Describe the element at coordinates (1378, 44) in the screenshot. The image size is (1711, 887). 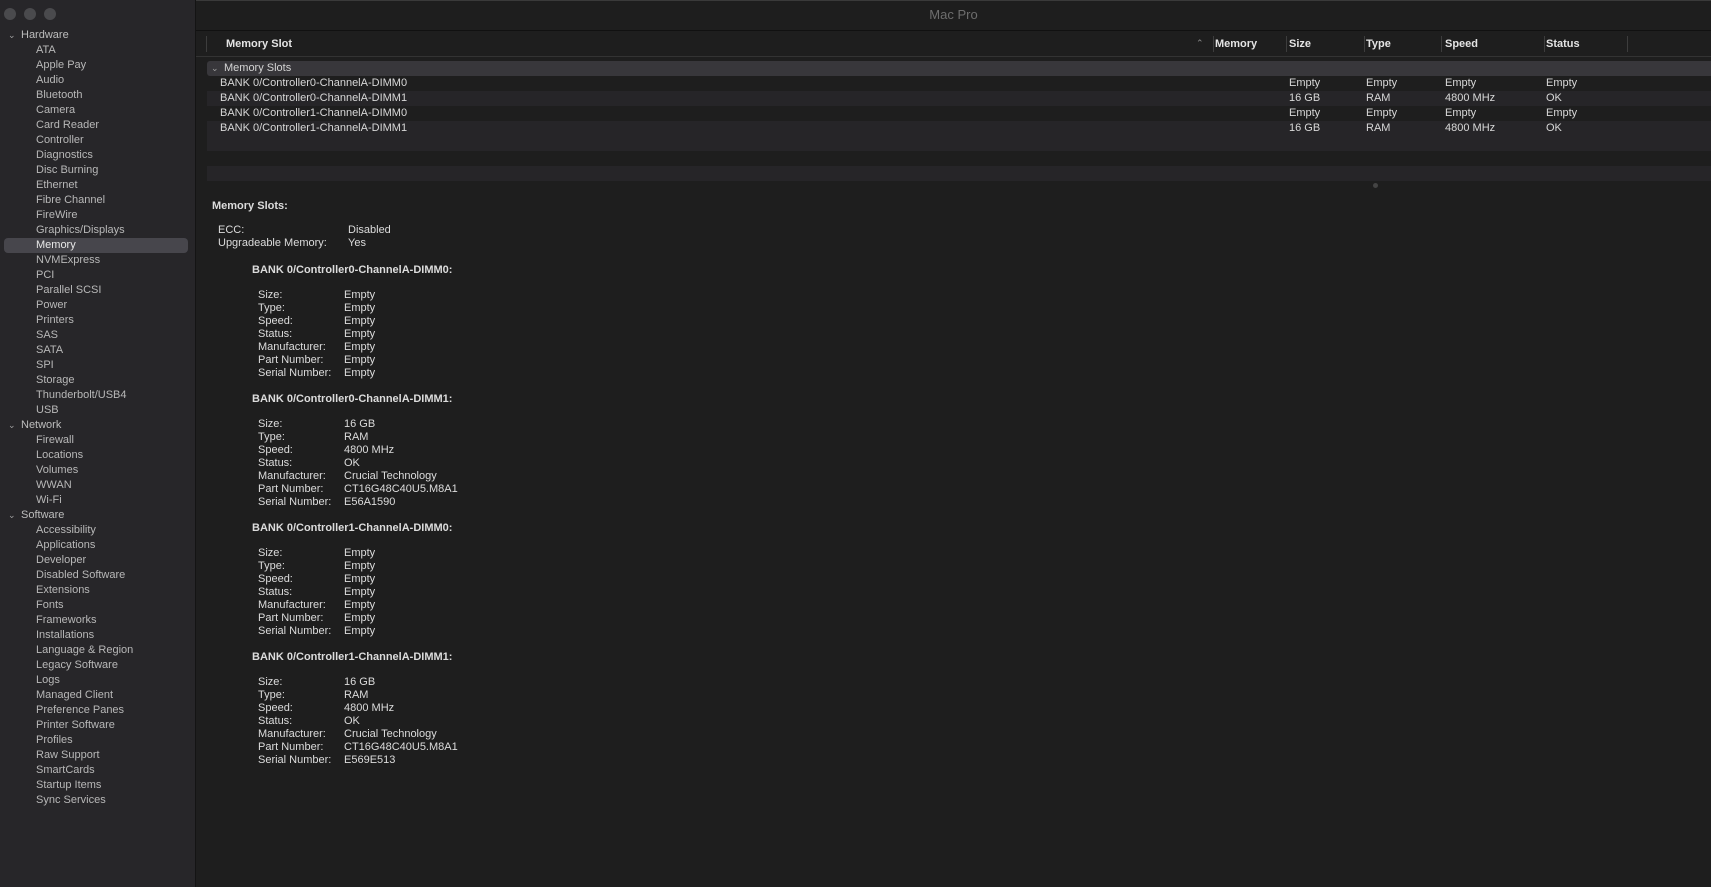
I see `column-header-type: Type` at that location.